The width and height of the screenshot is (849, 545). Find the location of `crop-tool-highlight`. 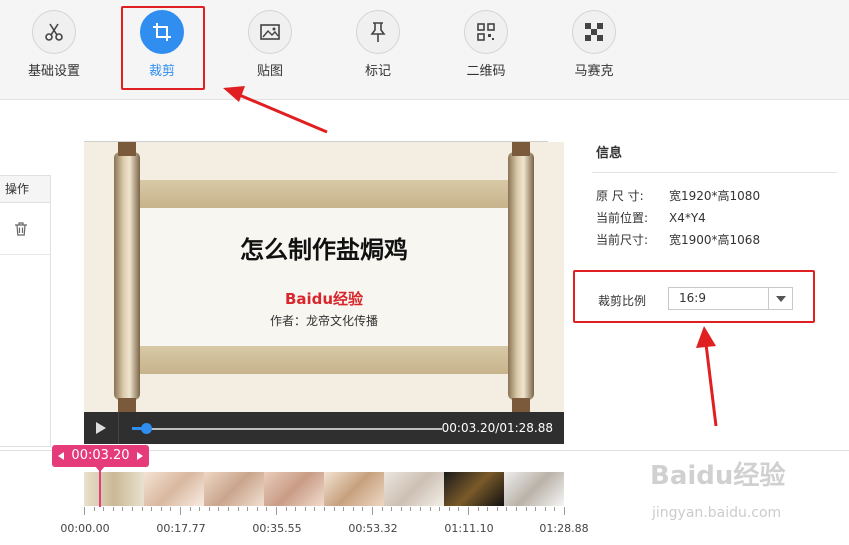

crop-tool-highlight is located at coordinates (163, 48).